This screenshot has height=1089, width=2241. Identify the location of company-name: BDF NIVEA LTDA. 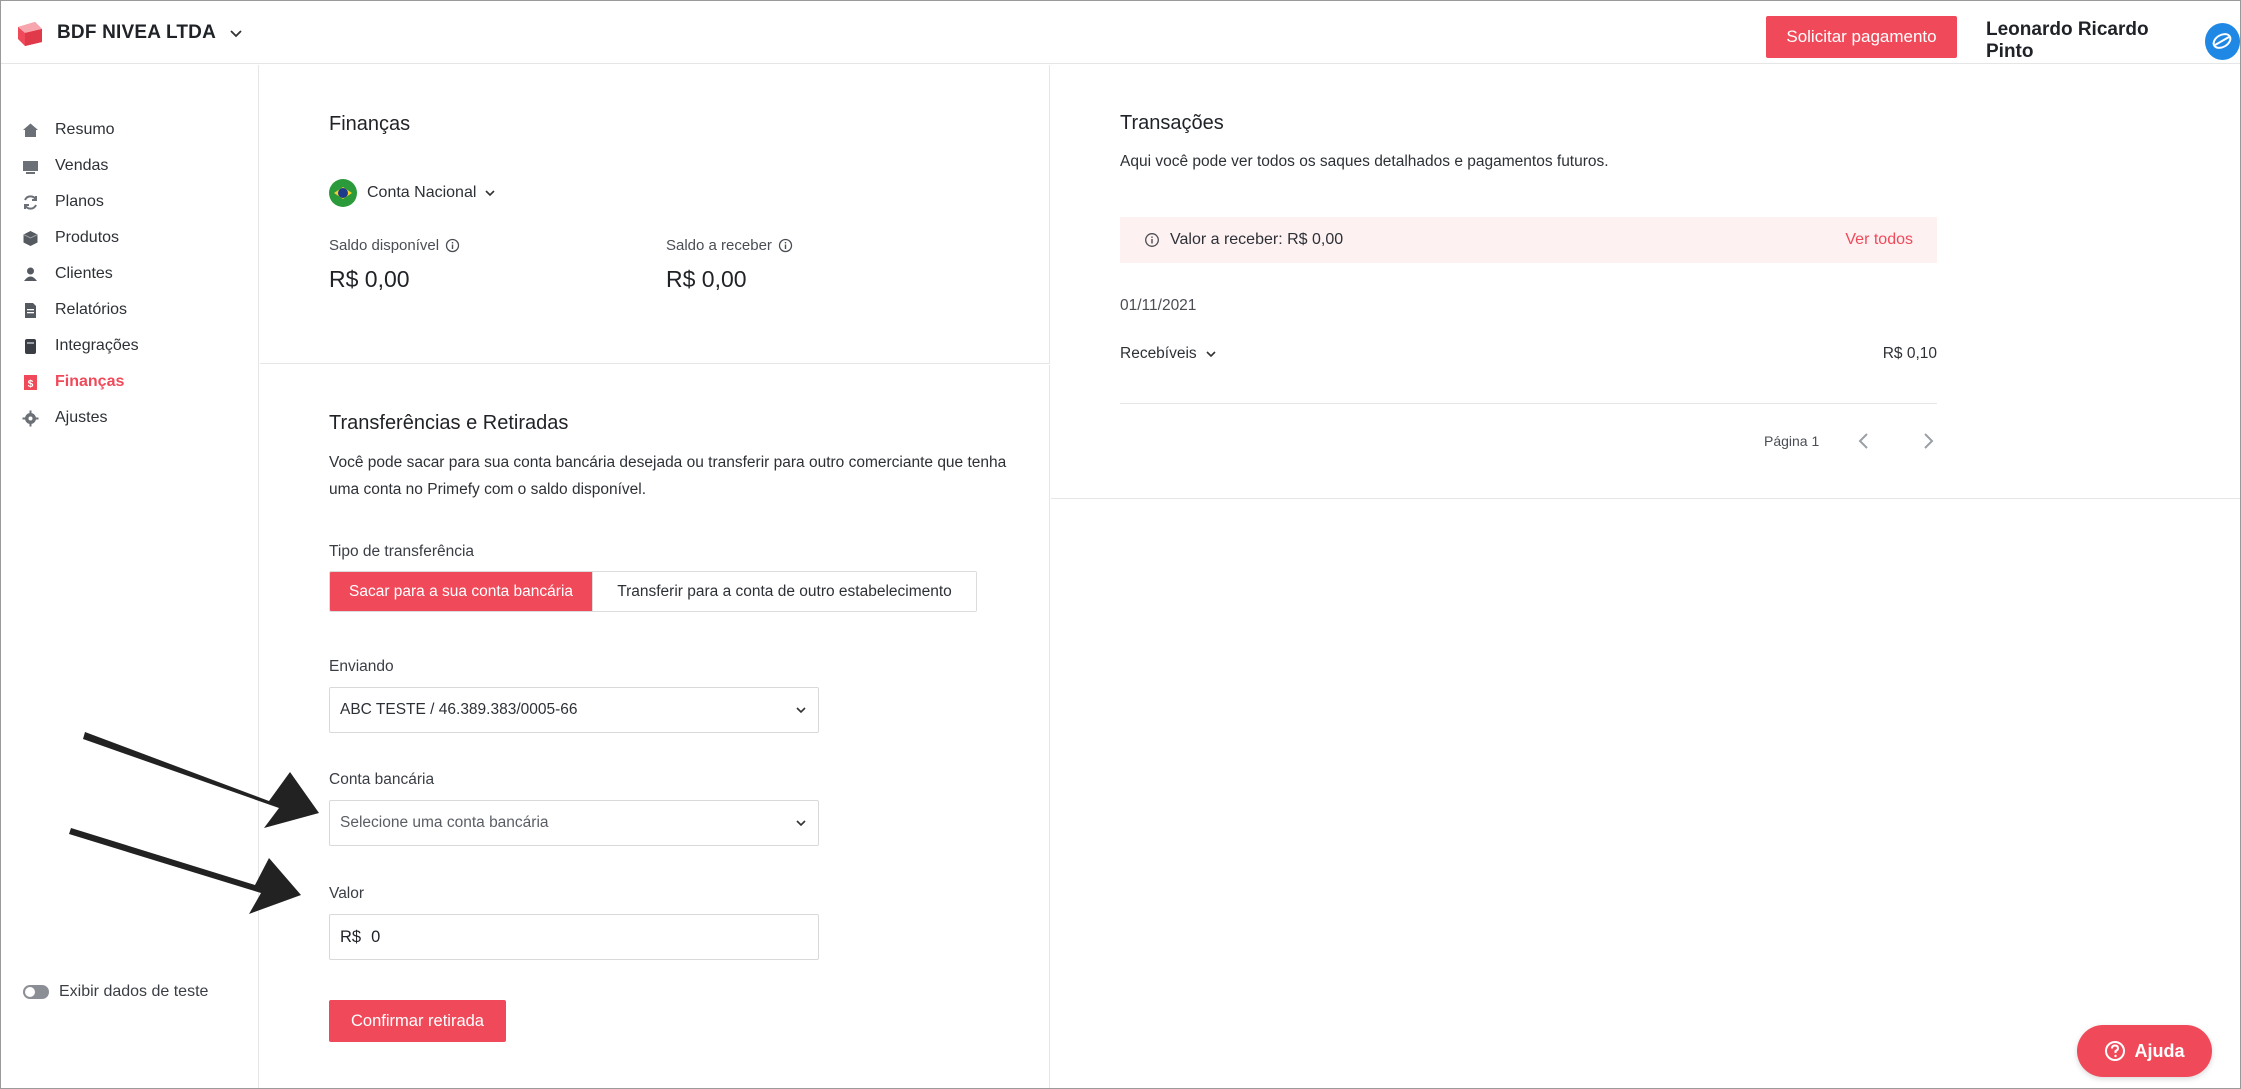
(137, 32).